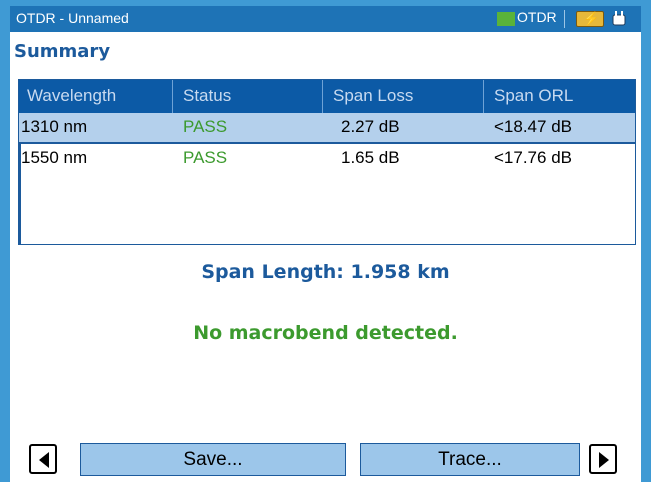  What do you see at coordinates (54, 126) in the screenshot?
I see `cell-wavelength: 1310 nm` at bounding box center [54, 126].